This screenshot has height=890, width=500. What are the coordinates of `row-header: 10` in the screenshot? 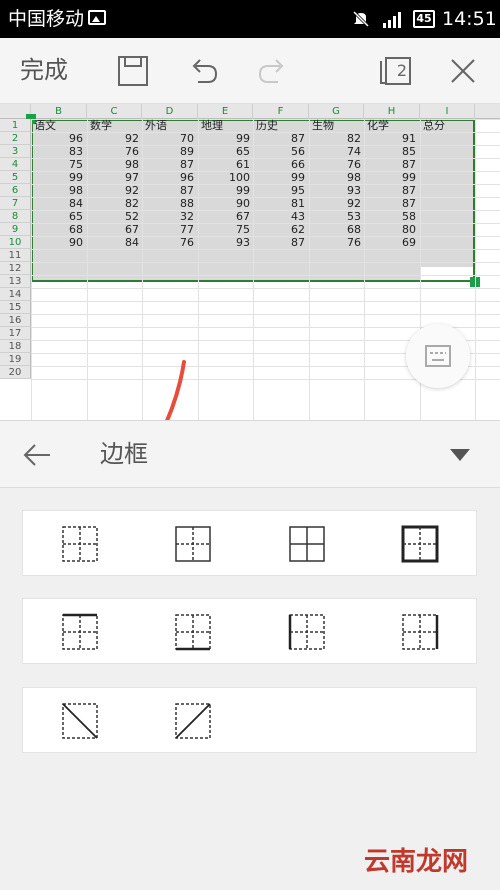 It's located at (15, 242).